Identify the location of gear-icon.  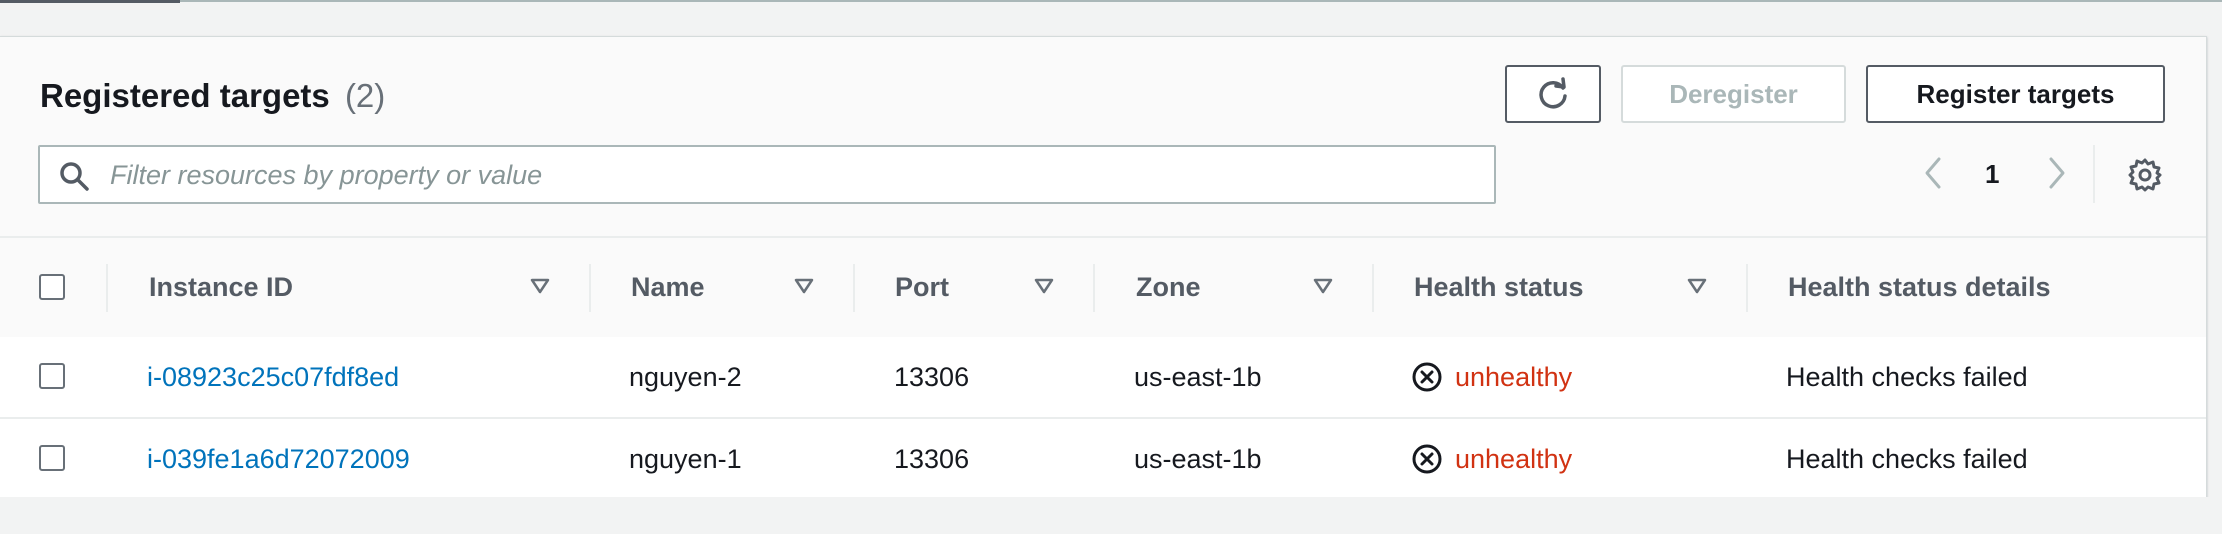
(2145, 175).